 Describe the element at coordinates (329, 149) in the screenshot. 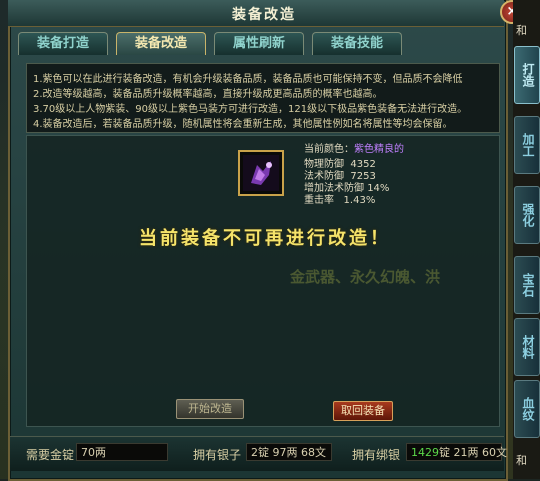

I see `quality-label: 当前颜色：` at that location.